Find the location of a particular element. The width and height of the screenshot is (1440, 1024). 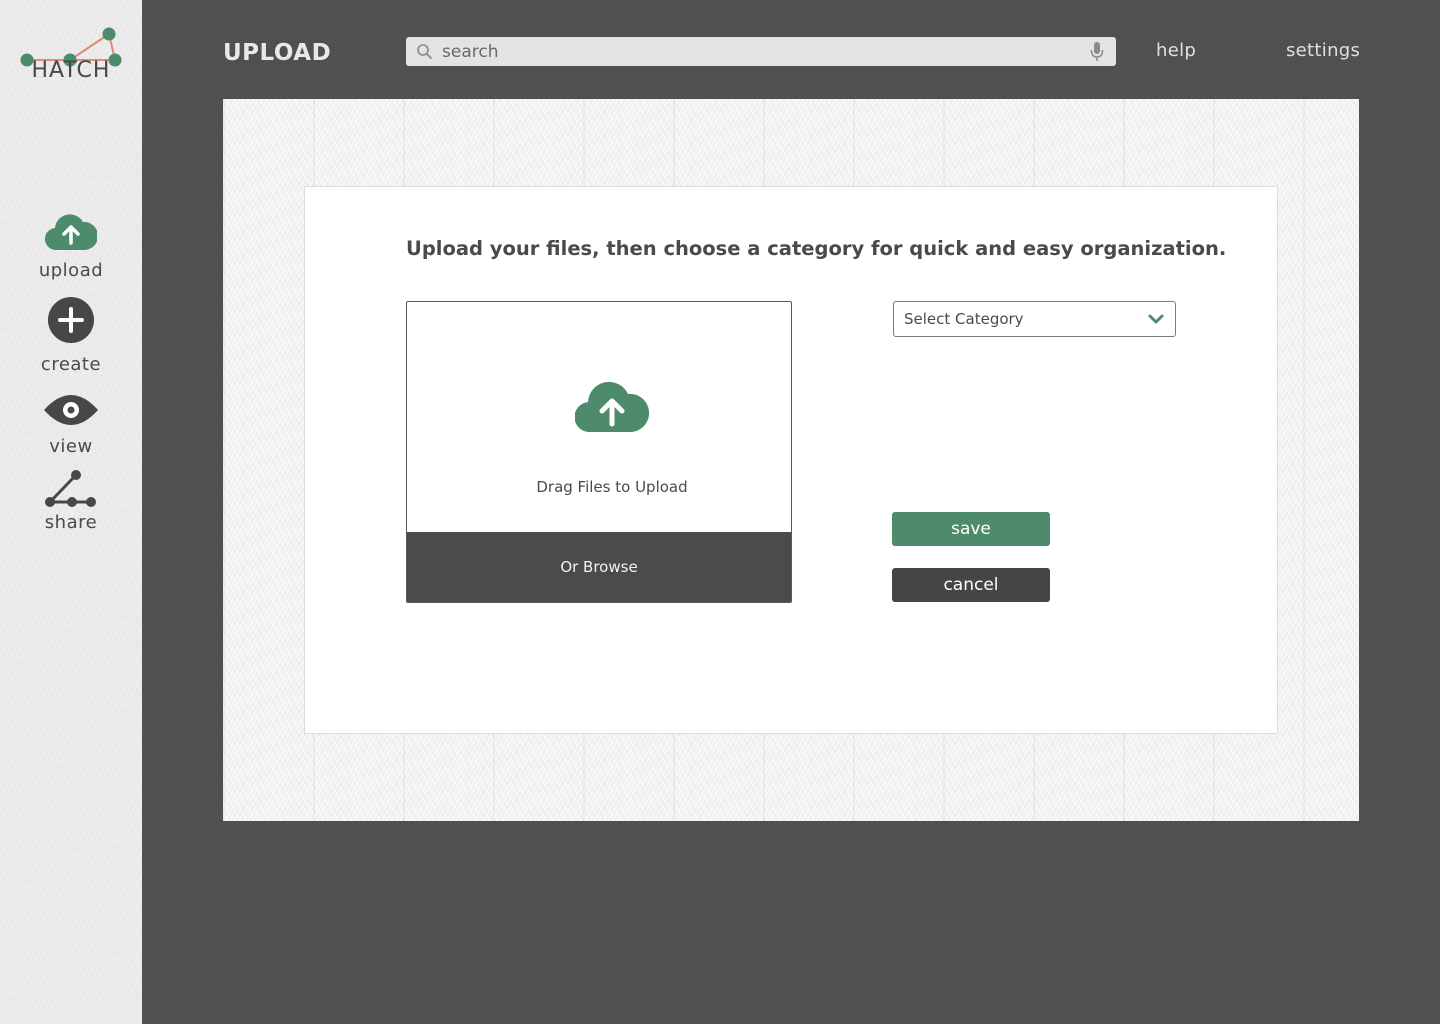

sidebar-item-label: view is located at coordinates (71, 446).